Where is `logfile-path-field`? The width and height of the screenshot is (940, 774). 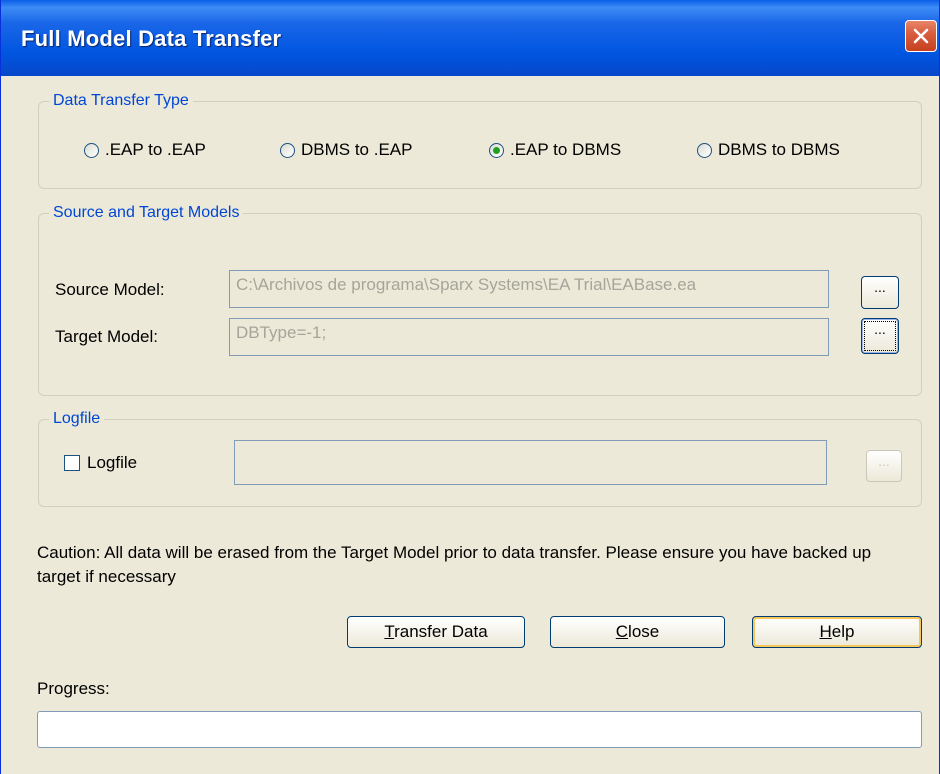
logfile-path-field is located at coordinates (530, 462).